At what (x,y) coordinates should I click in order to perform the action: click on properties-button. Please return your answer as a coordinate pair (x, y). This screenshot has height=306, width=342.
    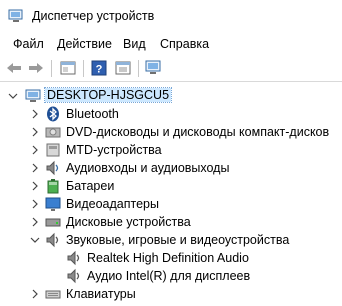
    Looking at the image, I should click on (68, 68).